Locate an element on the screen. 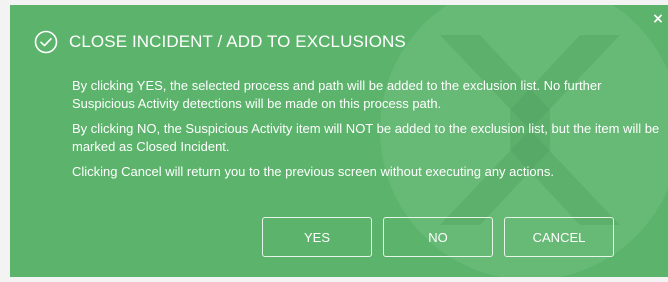 The image size is (668, 282). dialog-header: CLOSE INCIDENT / ADD TO EXCLUSIONS is located at coordinates (220, 42).